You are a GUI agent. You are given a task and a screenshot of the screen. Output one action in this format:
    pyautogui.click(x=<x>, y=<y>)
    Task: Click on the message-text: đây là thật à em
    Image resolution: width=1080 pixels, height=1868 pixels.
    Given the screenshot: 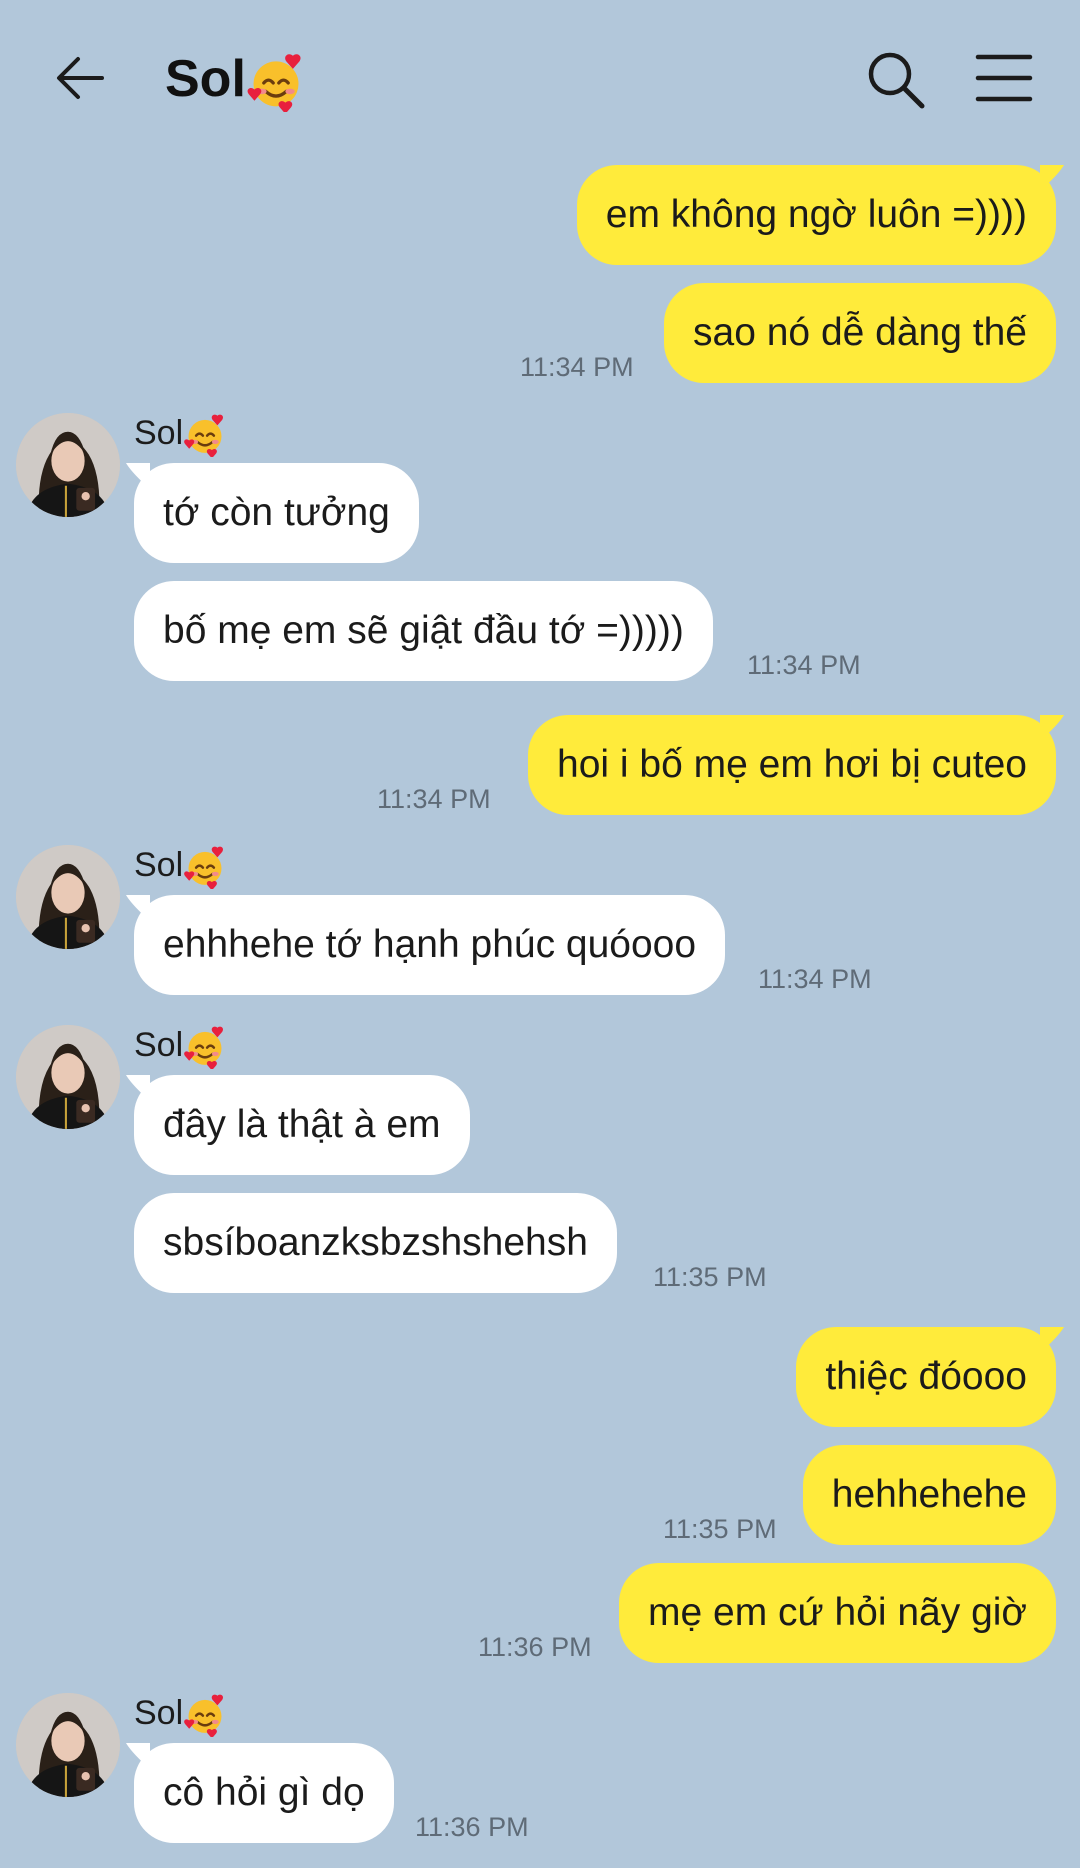 What is the action you would take?
    pyautogui.click(x=302, y=1124)
    